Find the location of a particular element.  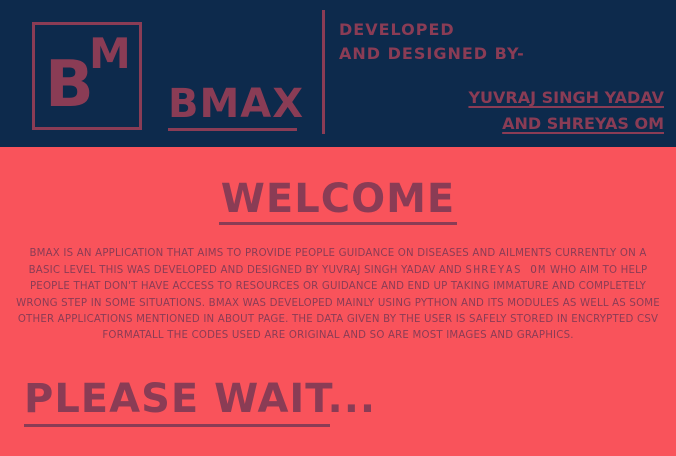

app-name: BMAX is located at coordinates (236, 104).